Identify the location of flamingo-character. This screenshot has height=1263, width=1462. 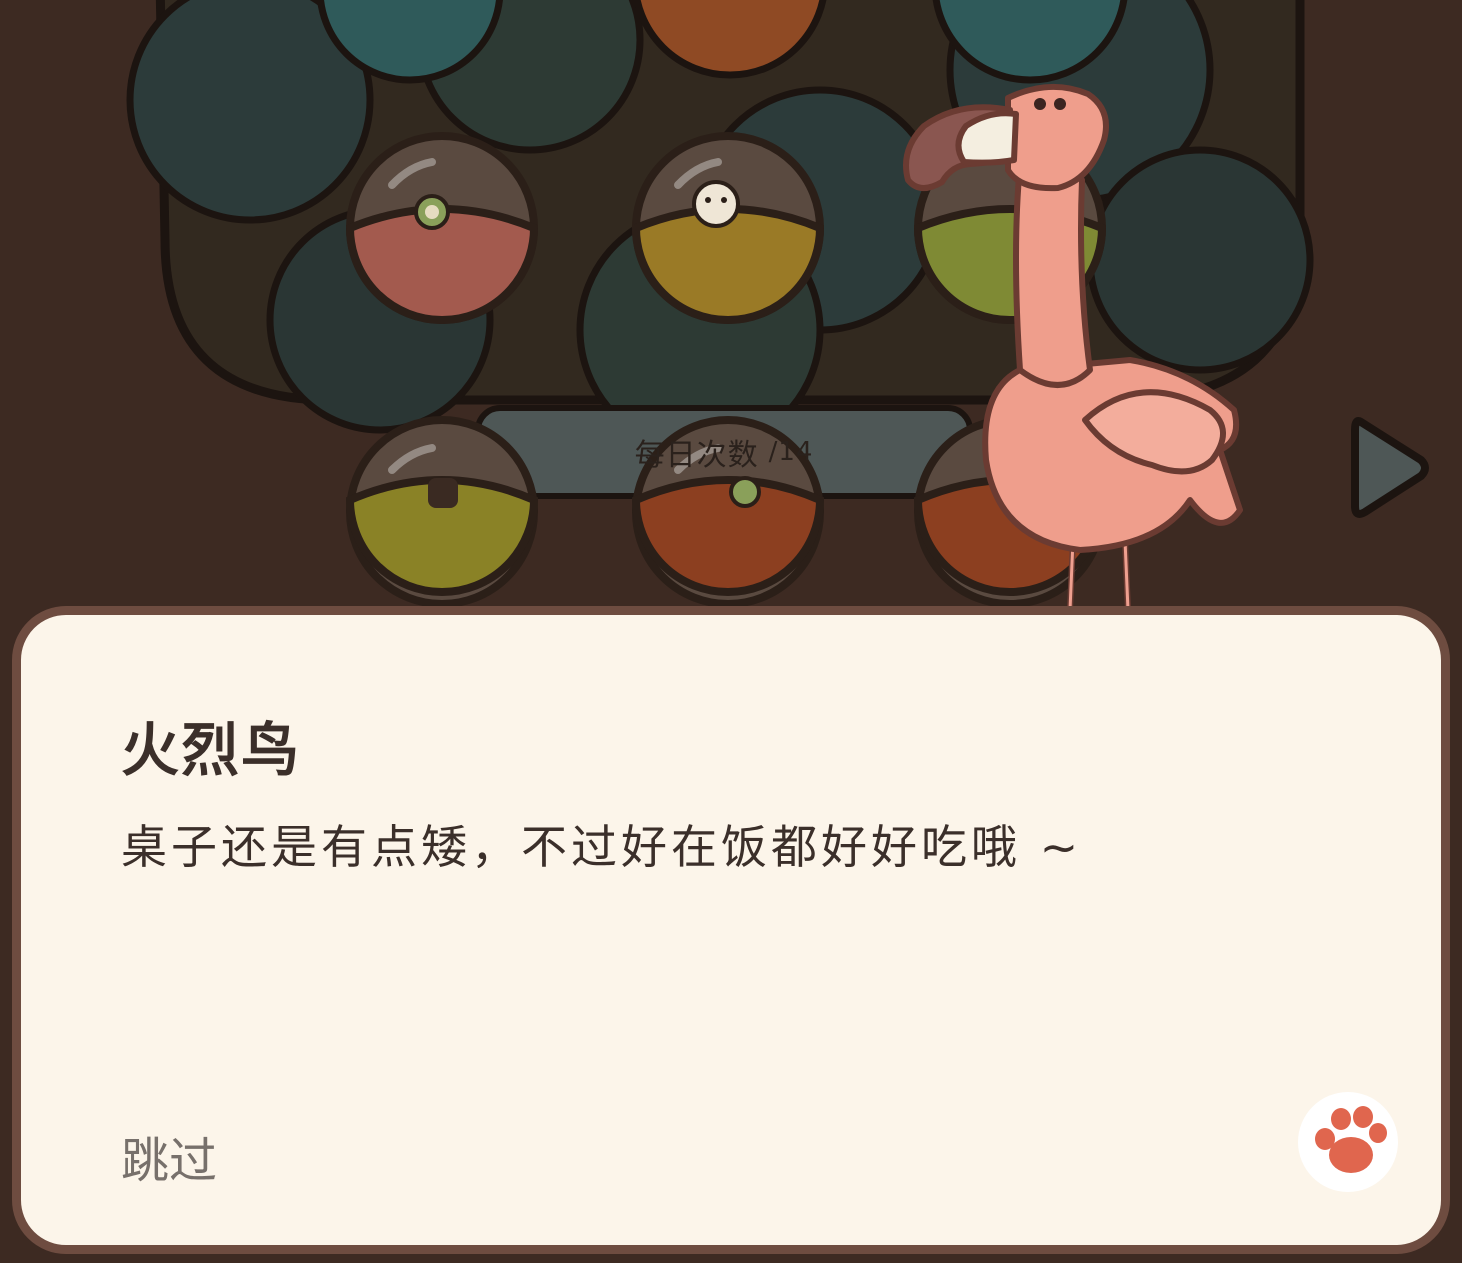
(1073, 346).